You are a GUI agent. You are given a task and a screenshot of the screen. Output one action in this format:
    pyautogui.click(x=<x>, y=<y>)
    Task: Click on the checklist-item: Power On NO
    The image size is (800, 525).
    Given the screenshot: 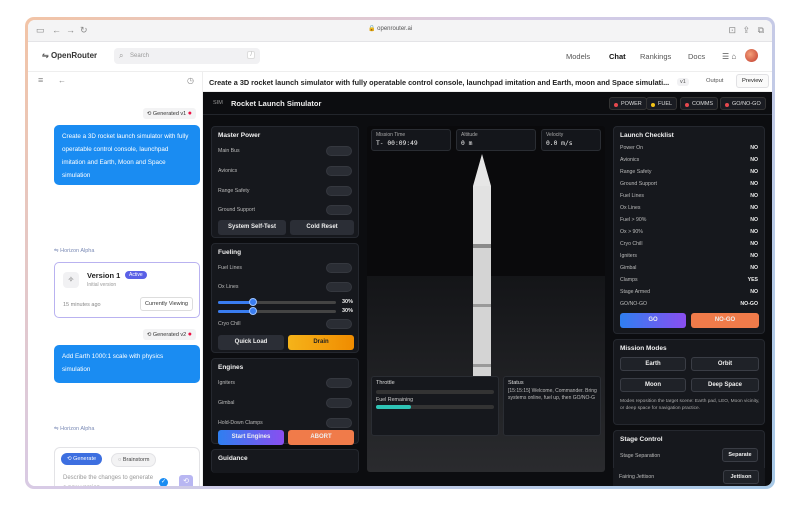 What is the action you would take?
    pyautogui.click(x=689, y=149)
    